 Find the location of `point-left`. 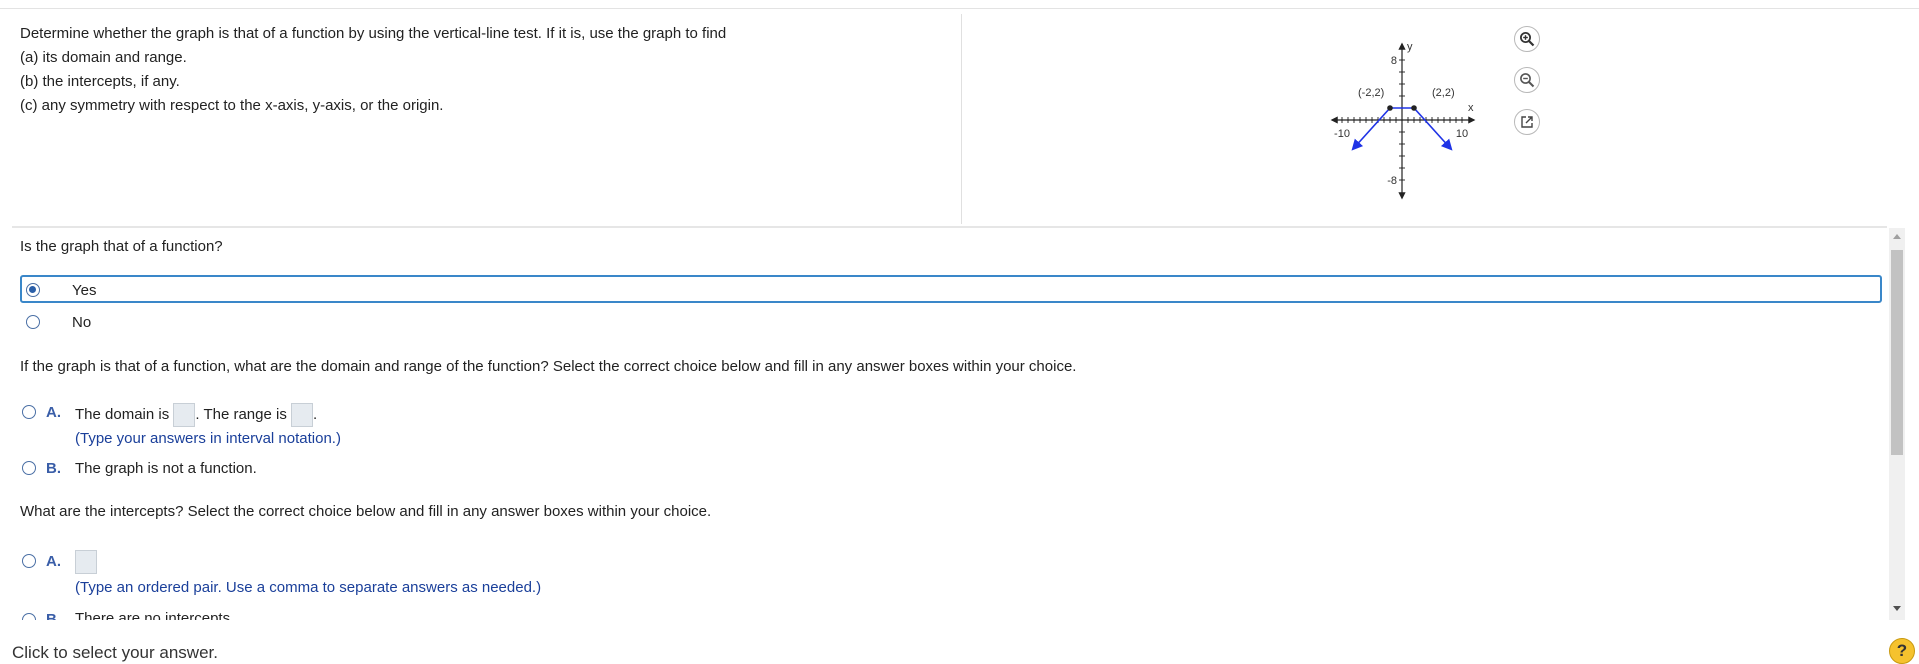

point-left is located at coordinates (1390, 108).